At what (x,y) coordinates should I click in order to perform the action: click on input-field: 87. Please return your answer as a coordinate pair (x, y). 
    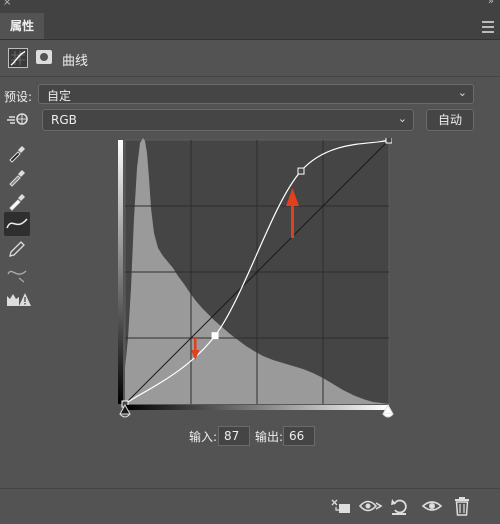
    Looking at the image, I should click on (234, 436).